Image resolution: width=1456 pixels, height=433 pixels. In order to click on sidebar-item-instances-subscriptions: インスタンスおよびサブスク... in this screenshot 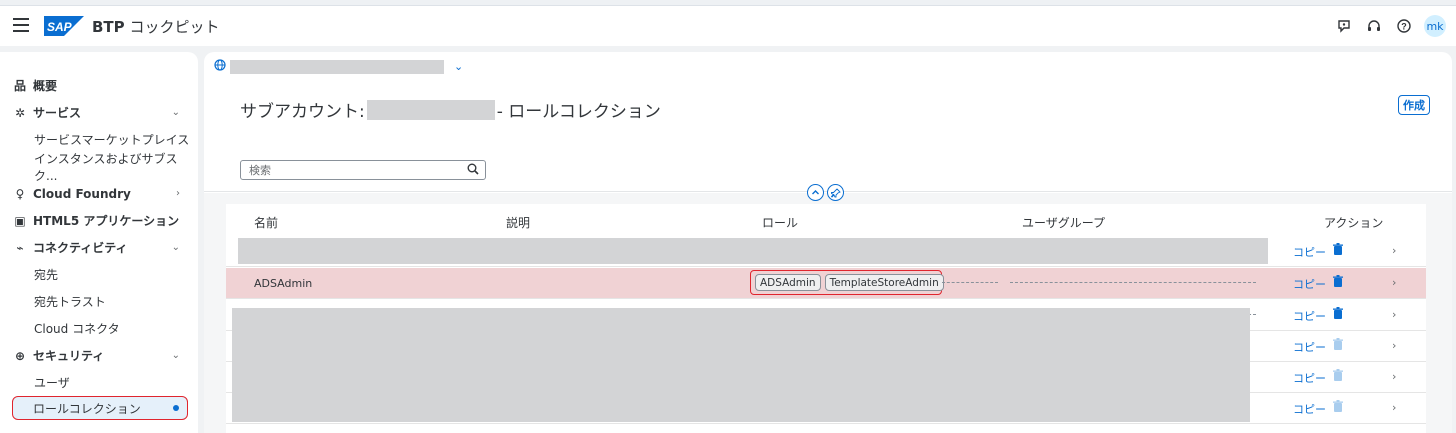, I will do `click(99, 167)`.